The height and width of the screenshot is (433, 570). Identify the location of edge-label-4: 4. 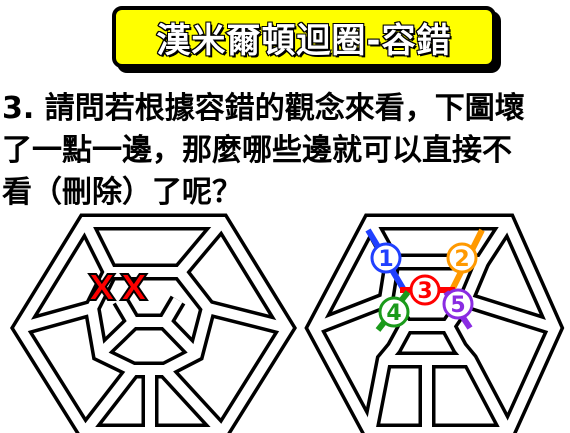
(394, 312).